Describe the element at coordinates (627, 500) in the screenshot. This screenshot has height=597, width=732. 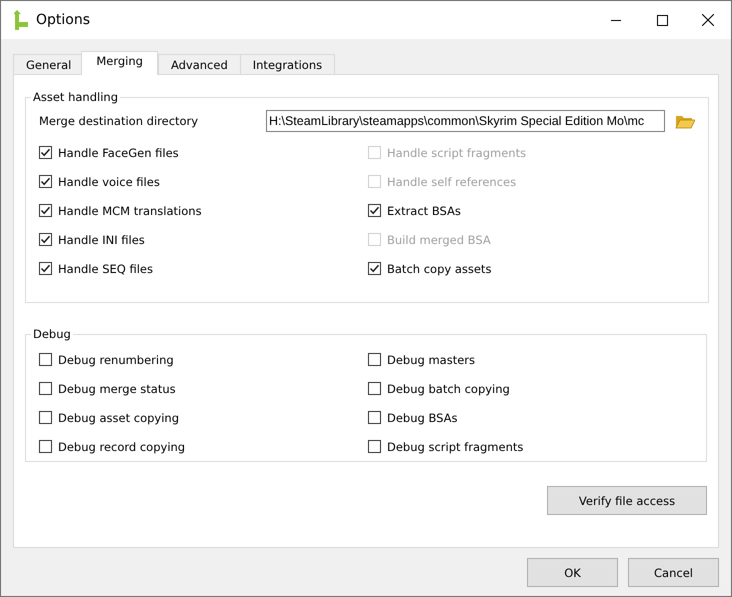
I see `verify-button: Verify file access` at that location.